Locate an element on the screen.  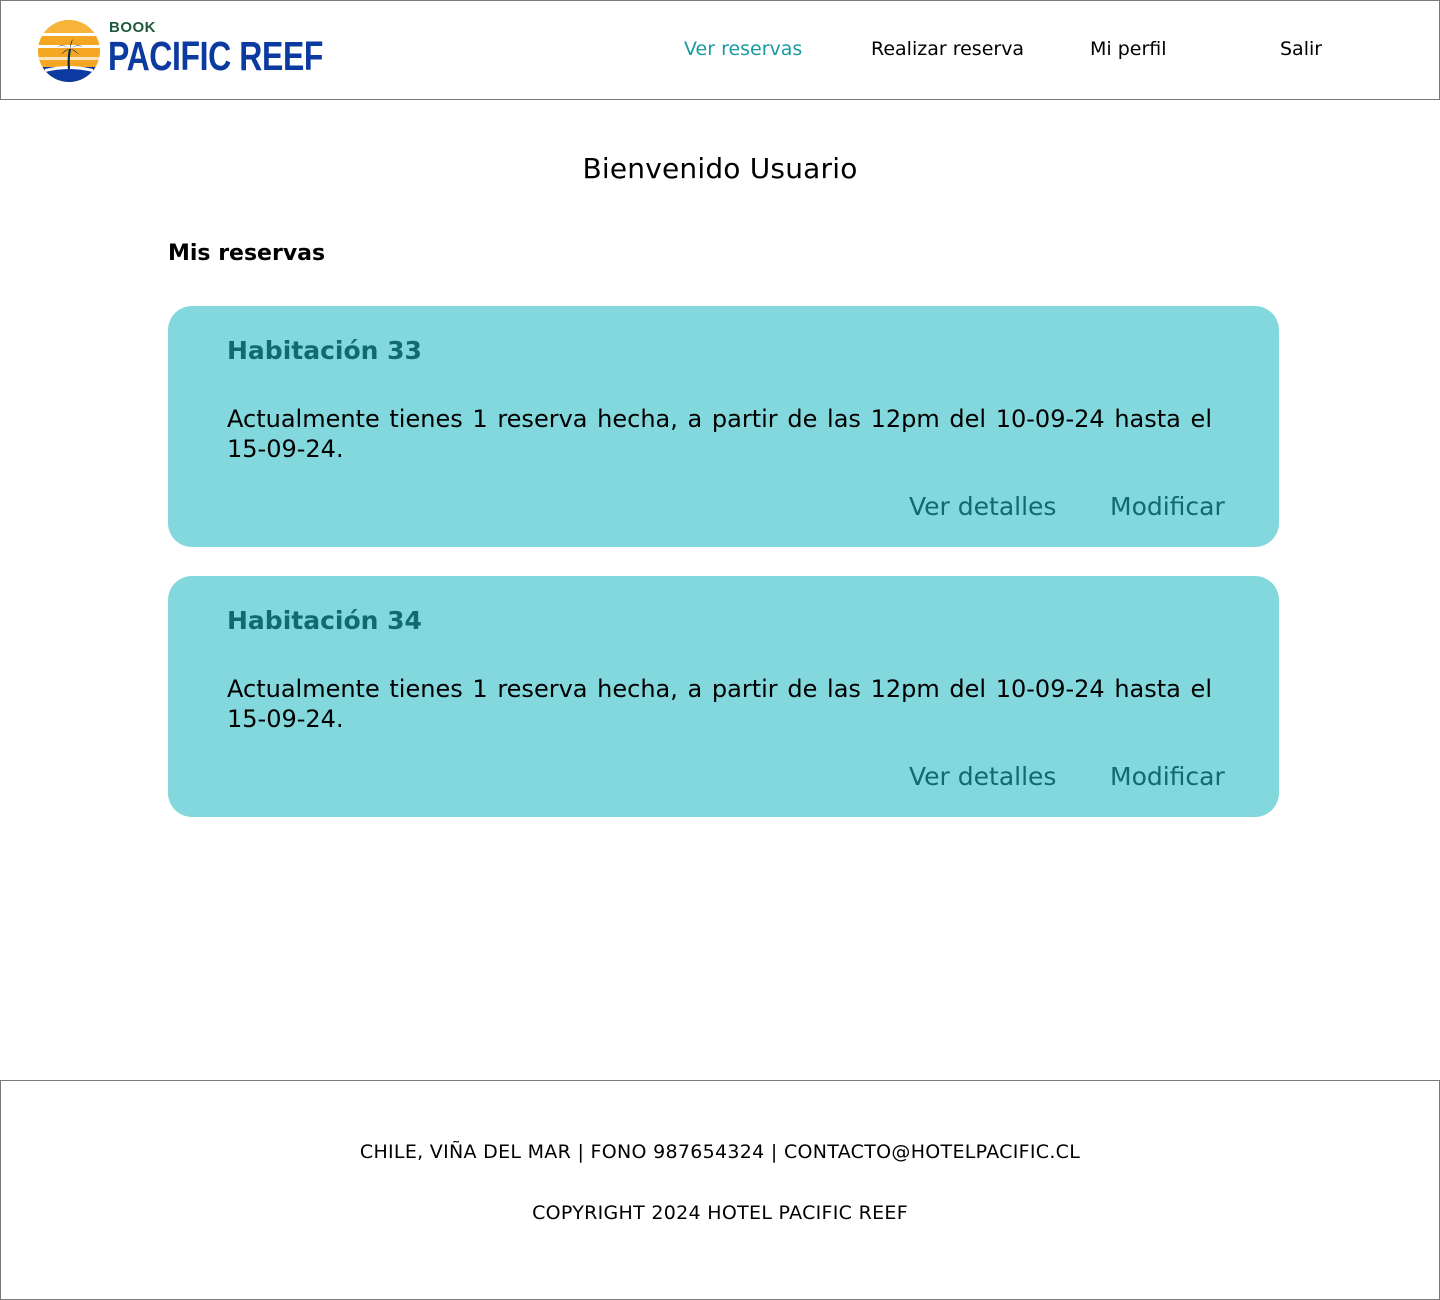
footer-copyright: COPYRIGHT 2024 HOTEL PACIFIC REEF is located at coordinates (720, 1213).